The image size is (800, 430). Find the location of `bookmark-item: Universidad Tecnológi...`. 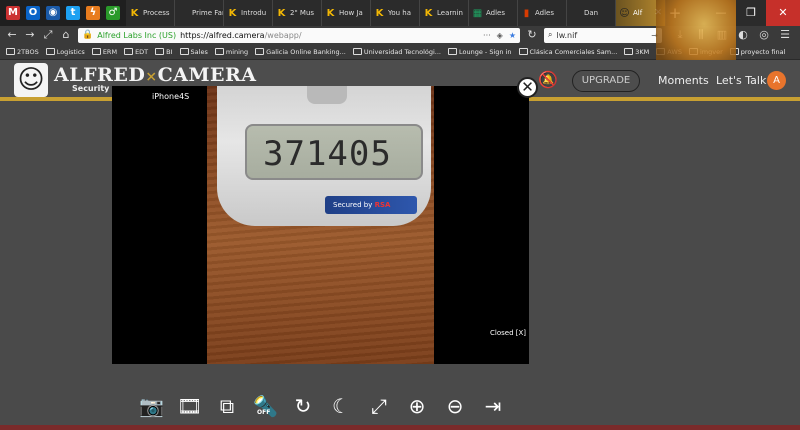

bookmark-item: Universidad Tecnológi... is located at coordinates (396, 52).